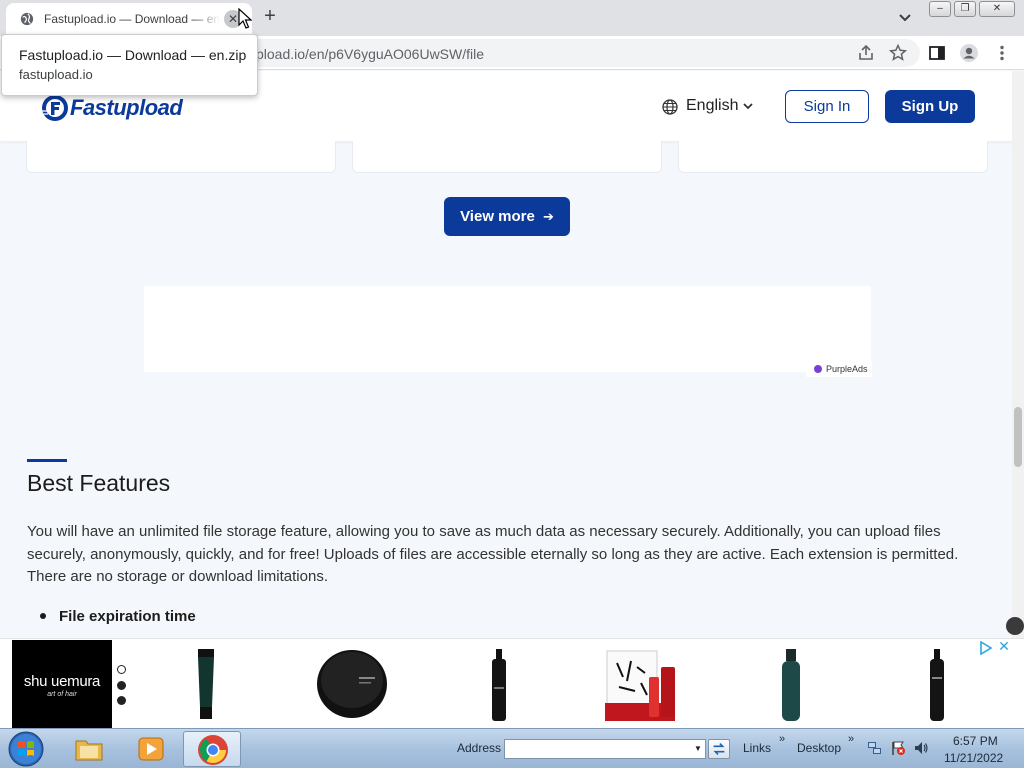  Describe the element at coordinates (997, 9) in the screenshot. I see `window-close-button: ✕` at that location.